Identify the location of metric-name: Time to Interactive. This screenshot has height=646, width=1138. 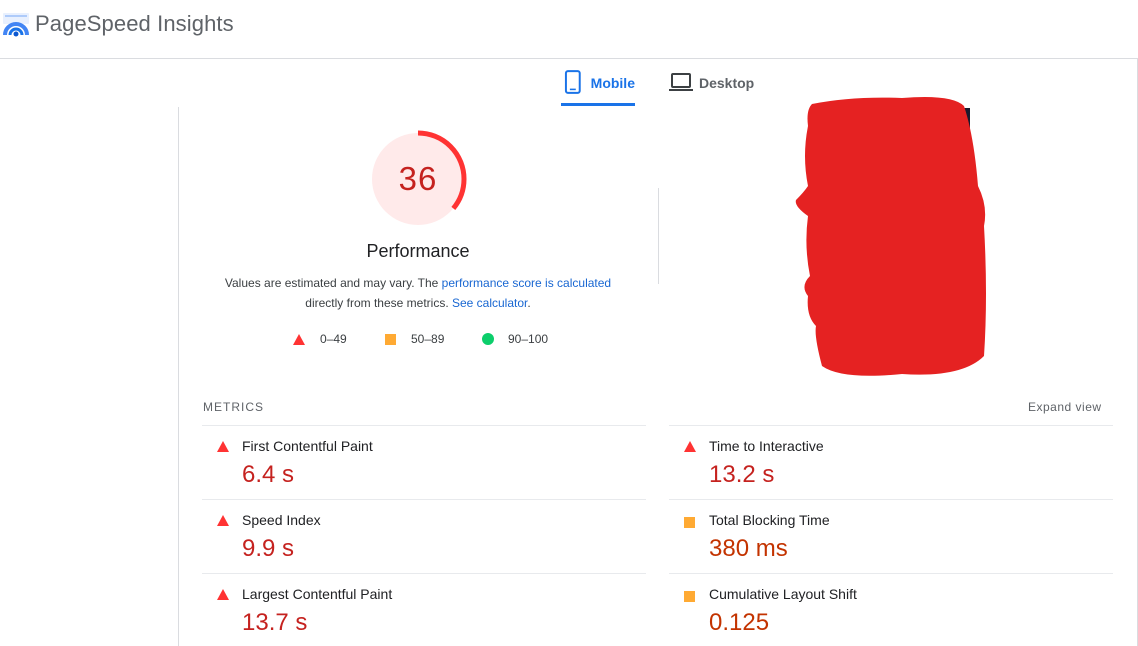
(766, 446).